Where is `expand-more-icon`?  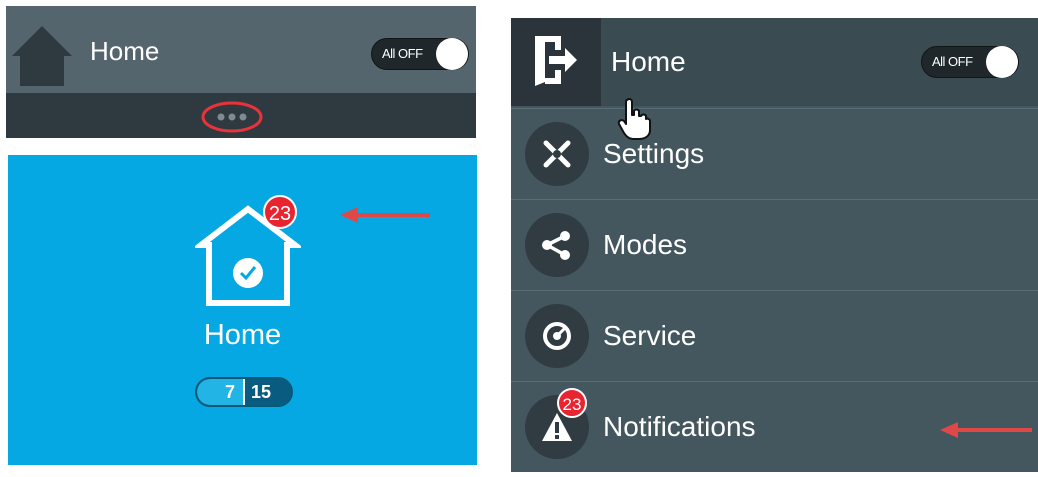 expand-more-icon is located at coordinates (232, 117).